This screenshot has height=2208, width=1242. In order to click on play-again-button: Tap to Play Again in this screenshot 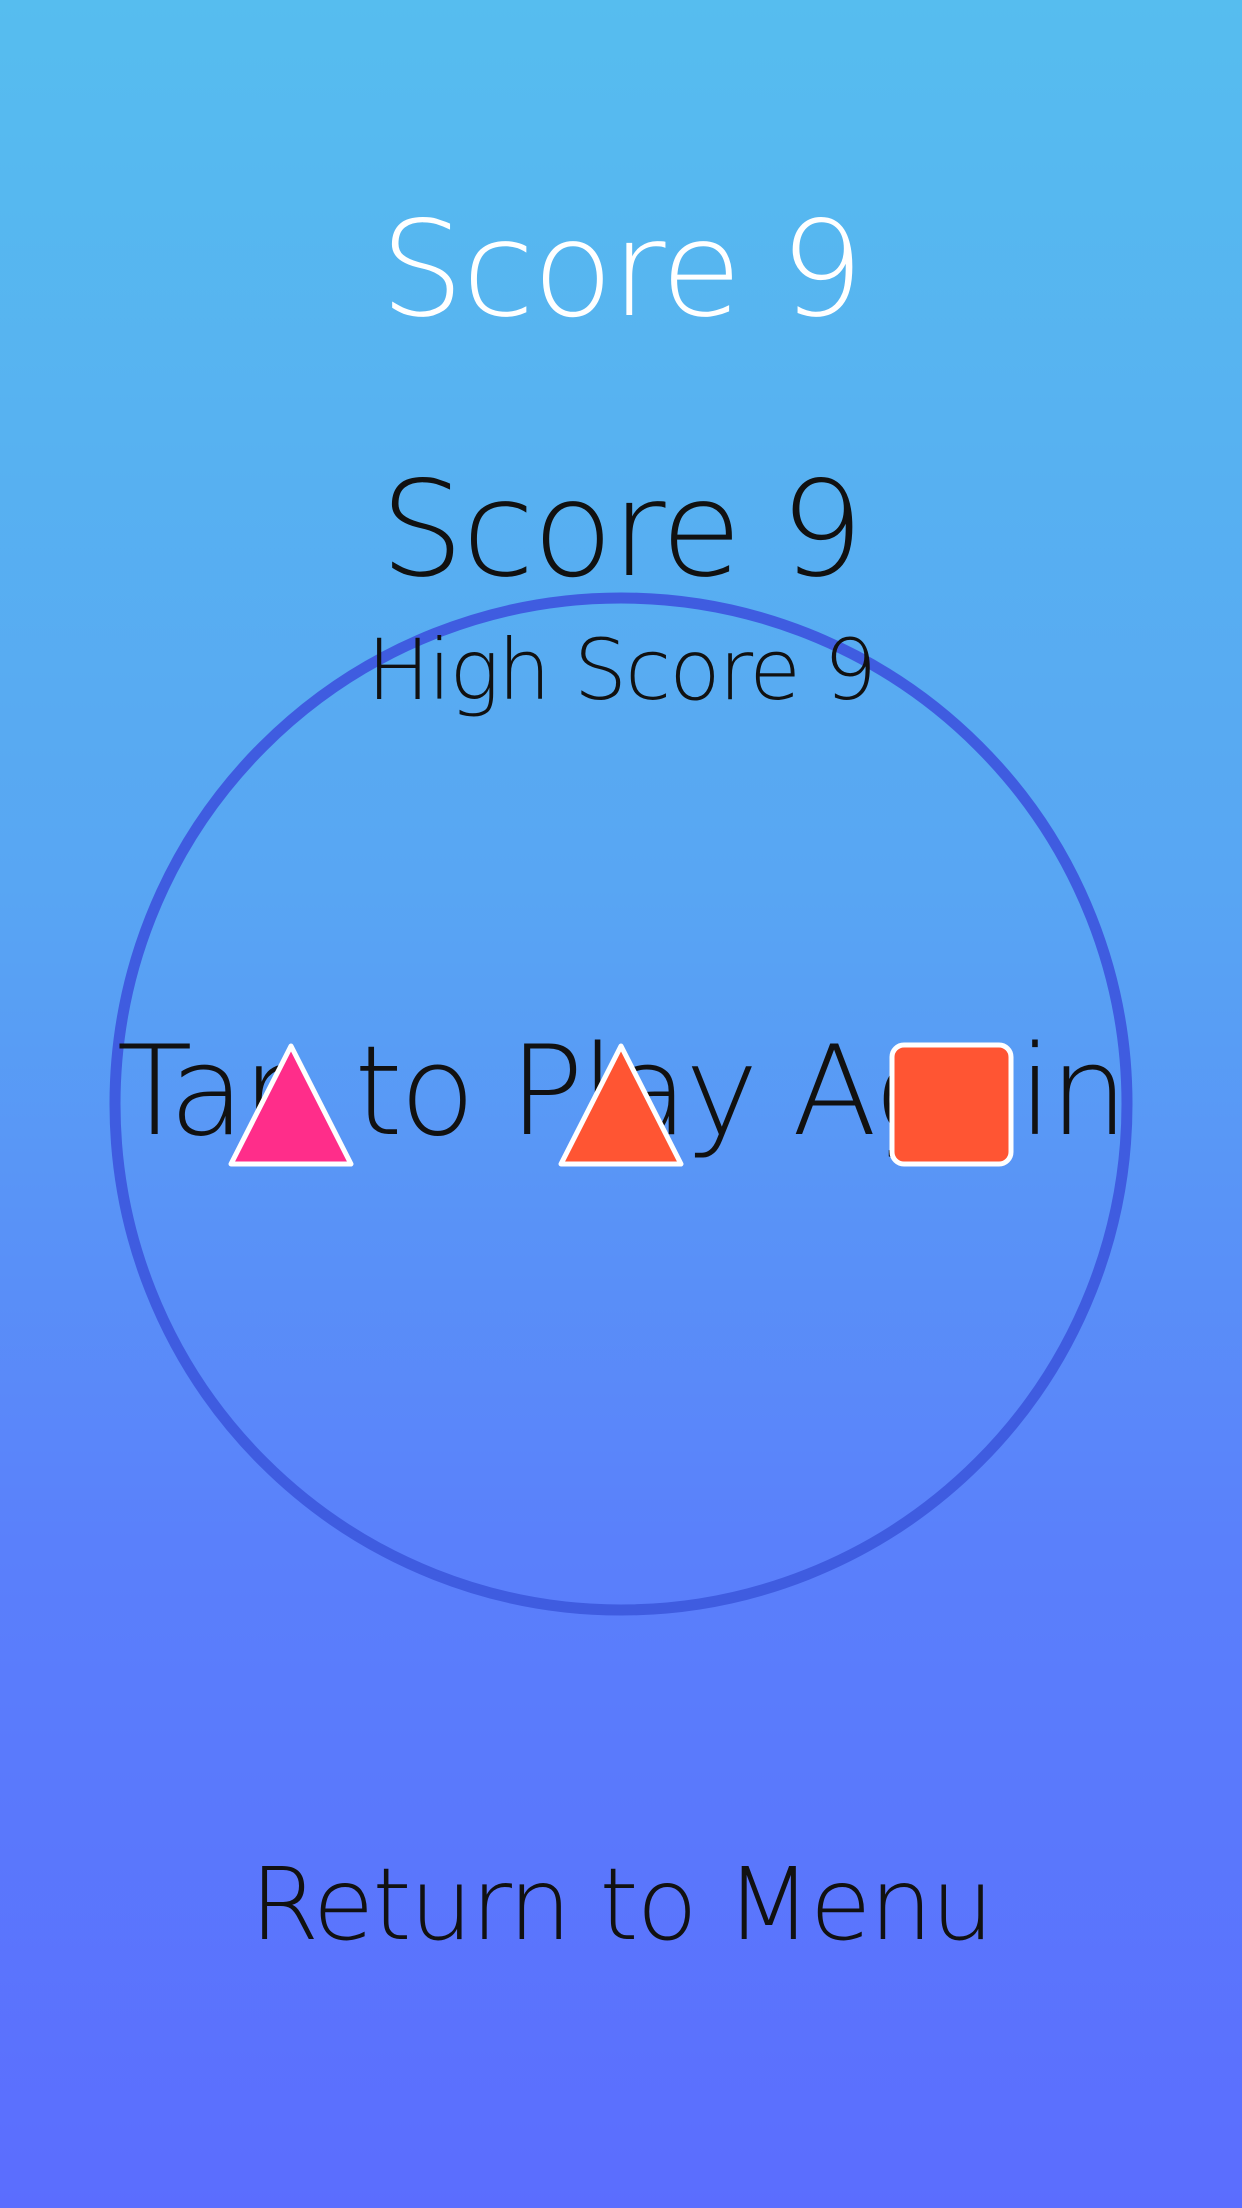, I will do `click(621, 1092)`.